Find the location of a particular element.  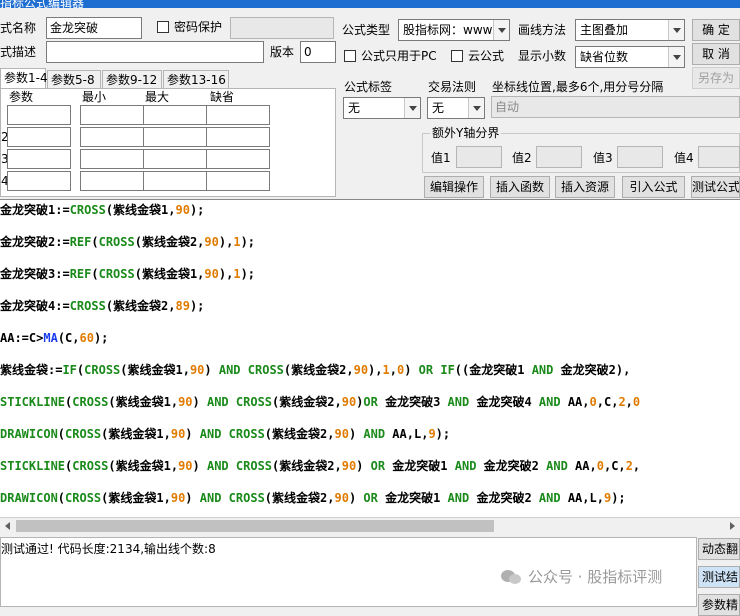

trade-rule-select: 无 is located at coordinates (456, 108).